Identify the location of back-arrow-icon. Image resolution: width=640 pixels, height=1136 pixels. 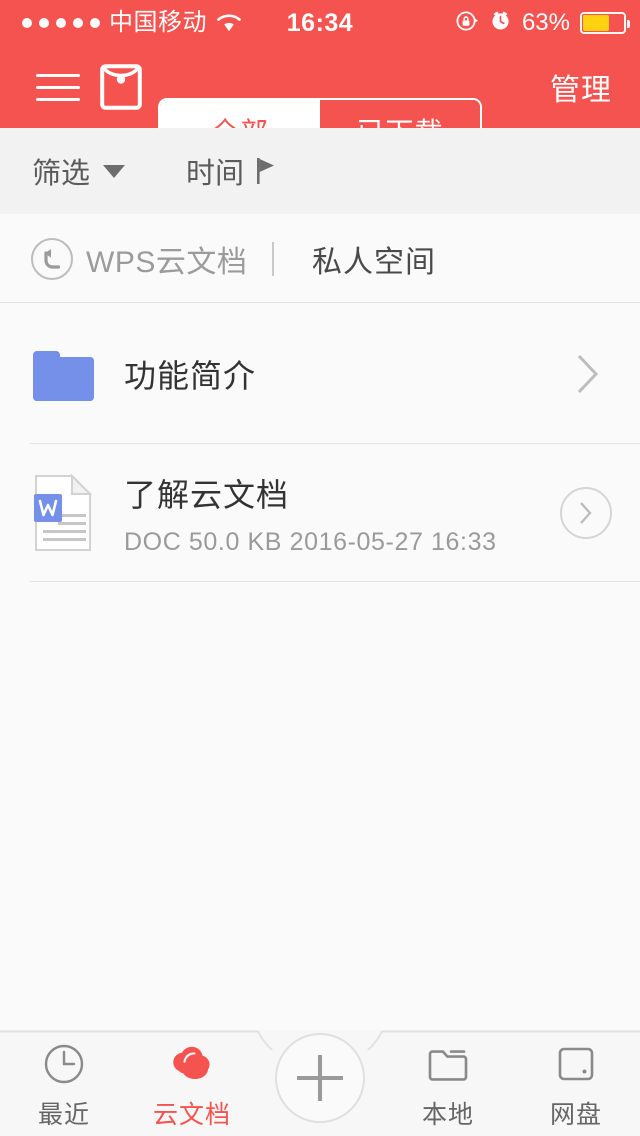
(52, 259).